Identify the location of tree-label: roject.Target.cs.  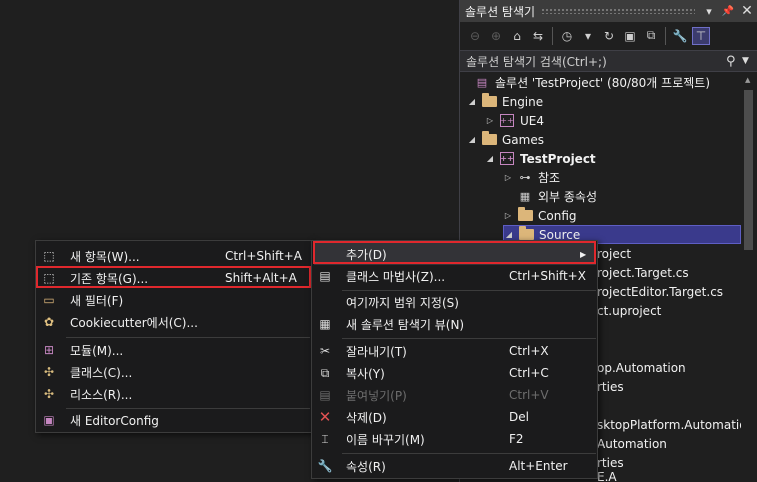
(643, 272).